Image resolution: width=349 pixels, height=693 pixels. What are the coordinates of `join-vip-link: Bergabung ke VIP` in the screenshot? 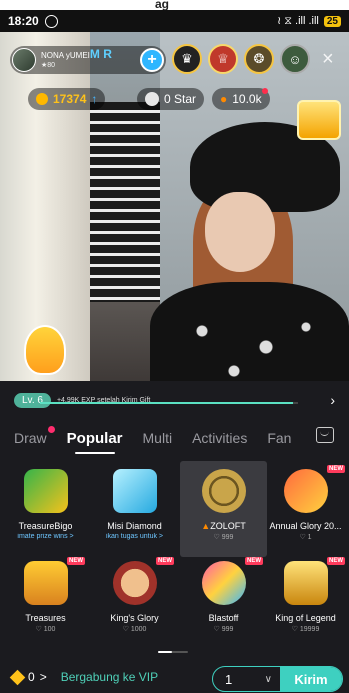 It's located at (109, 677).